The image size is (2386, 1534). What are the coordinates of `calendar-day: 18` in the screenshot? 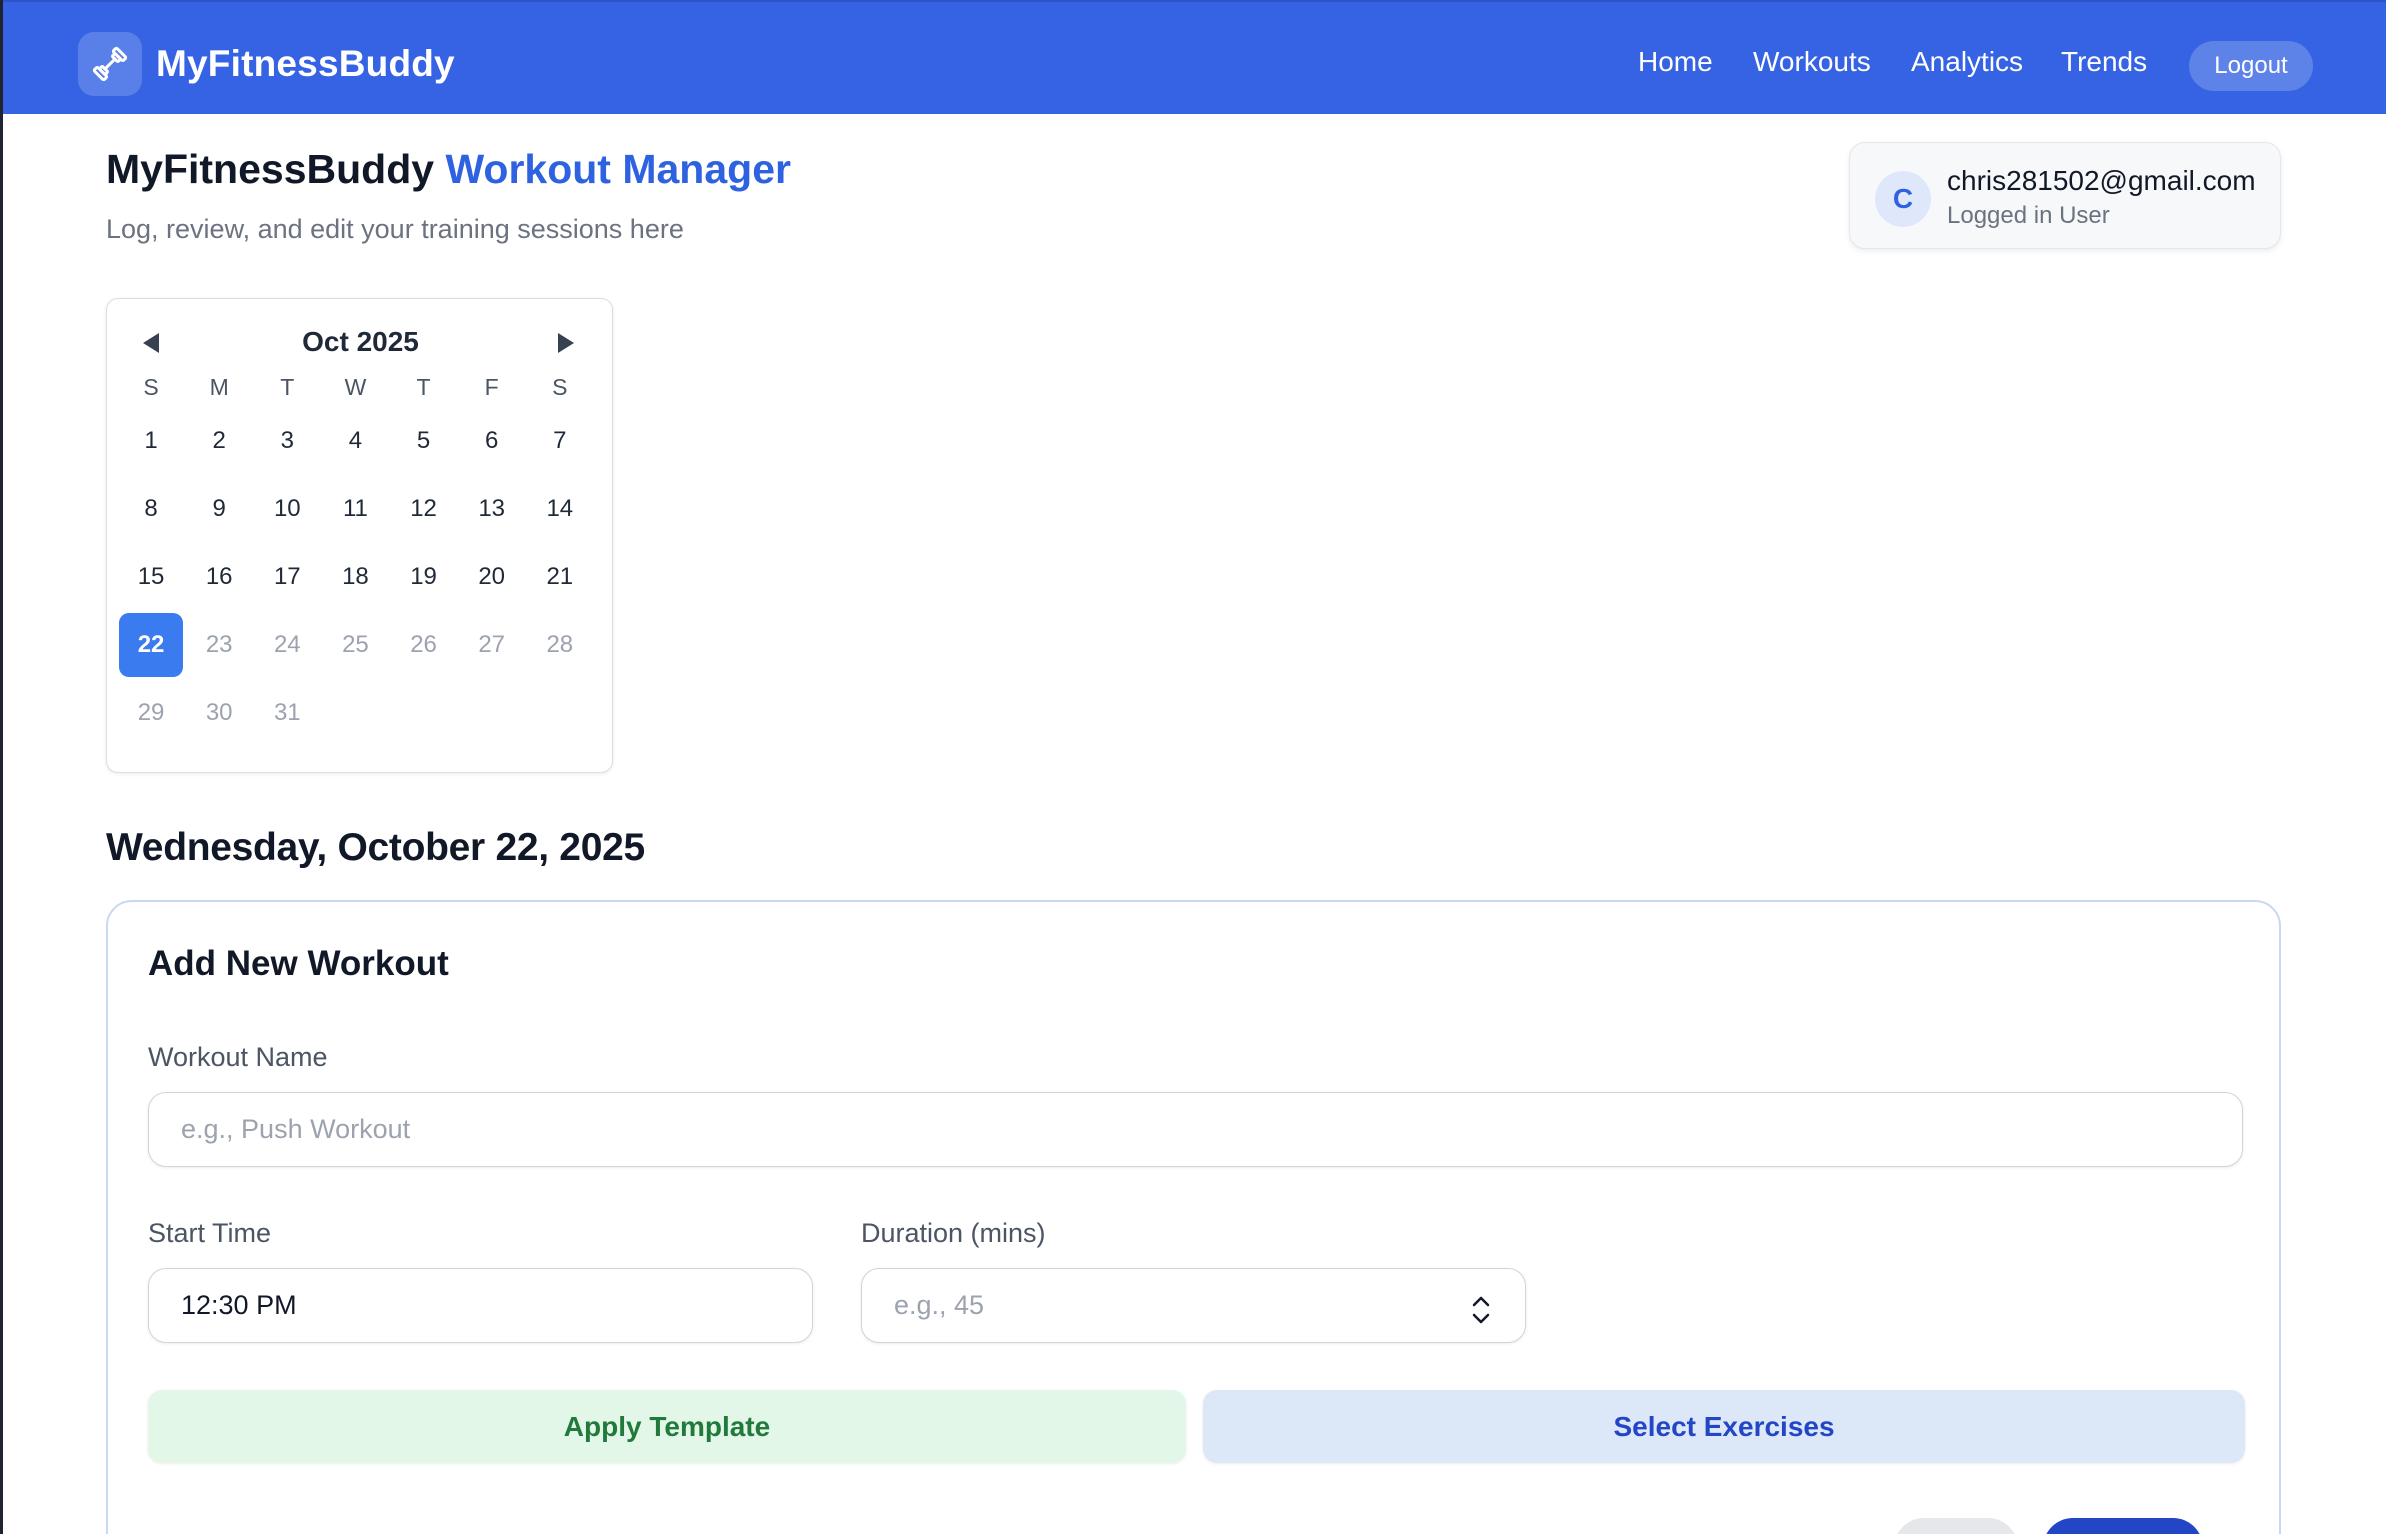 It's located at (355, 577).